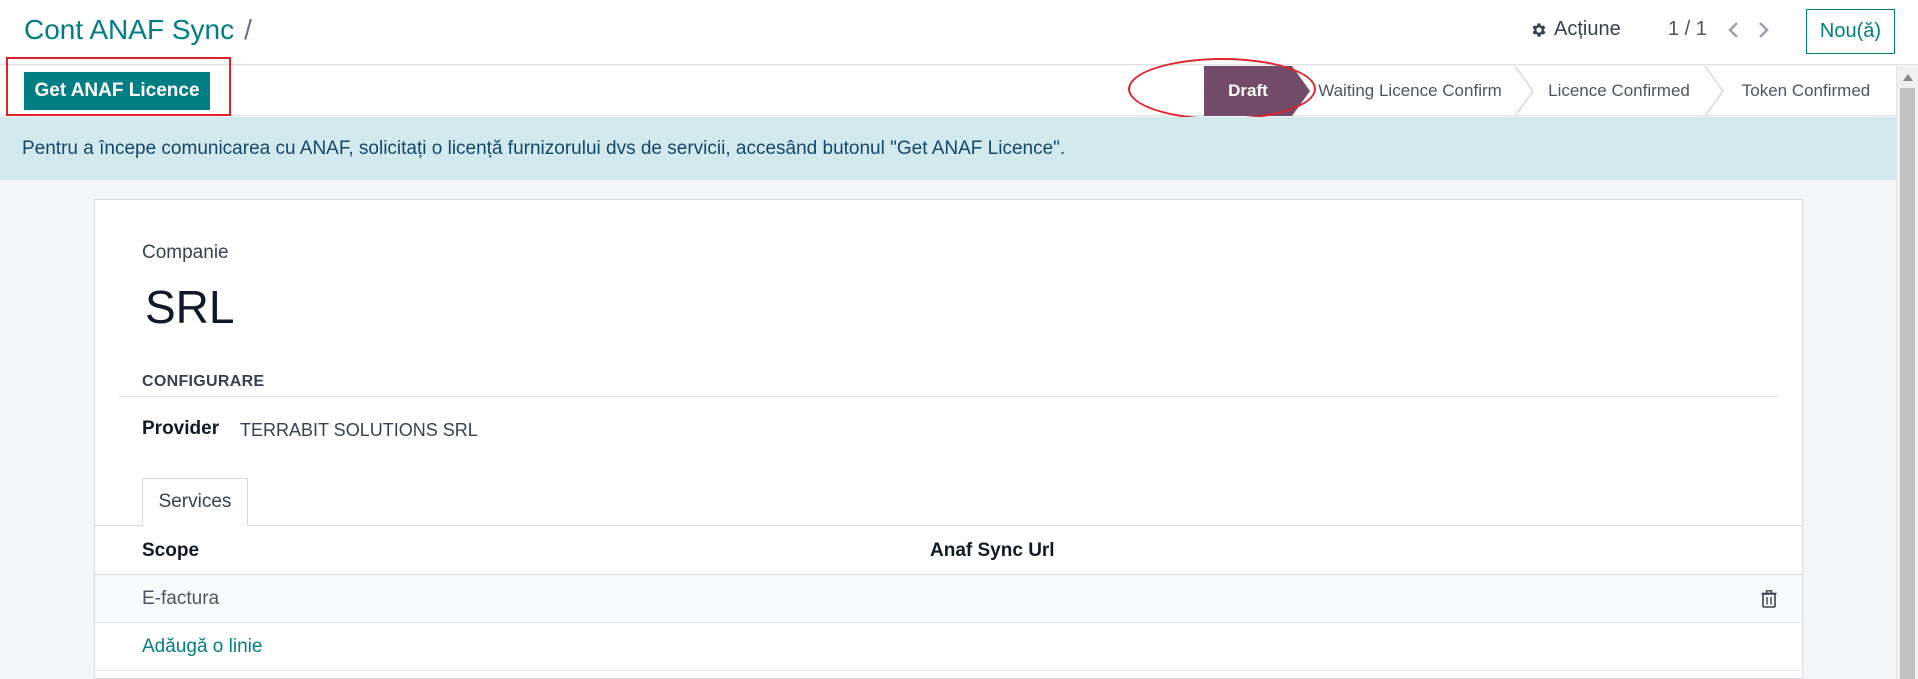 This screenshot has width=1918, height=679. What do you see at coordinates (202, 647) in the screenshot?
I see `add-line-link: Adăugă o linie` at bounding box center [202, 647].